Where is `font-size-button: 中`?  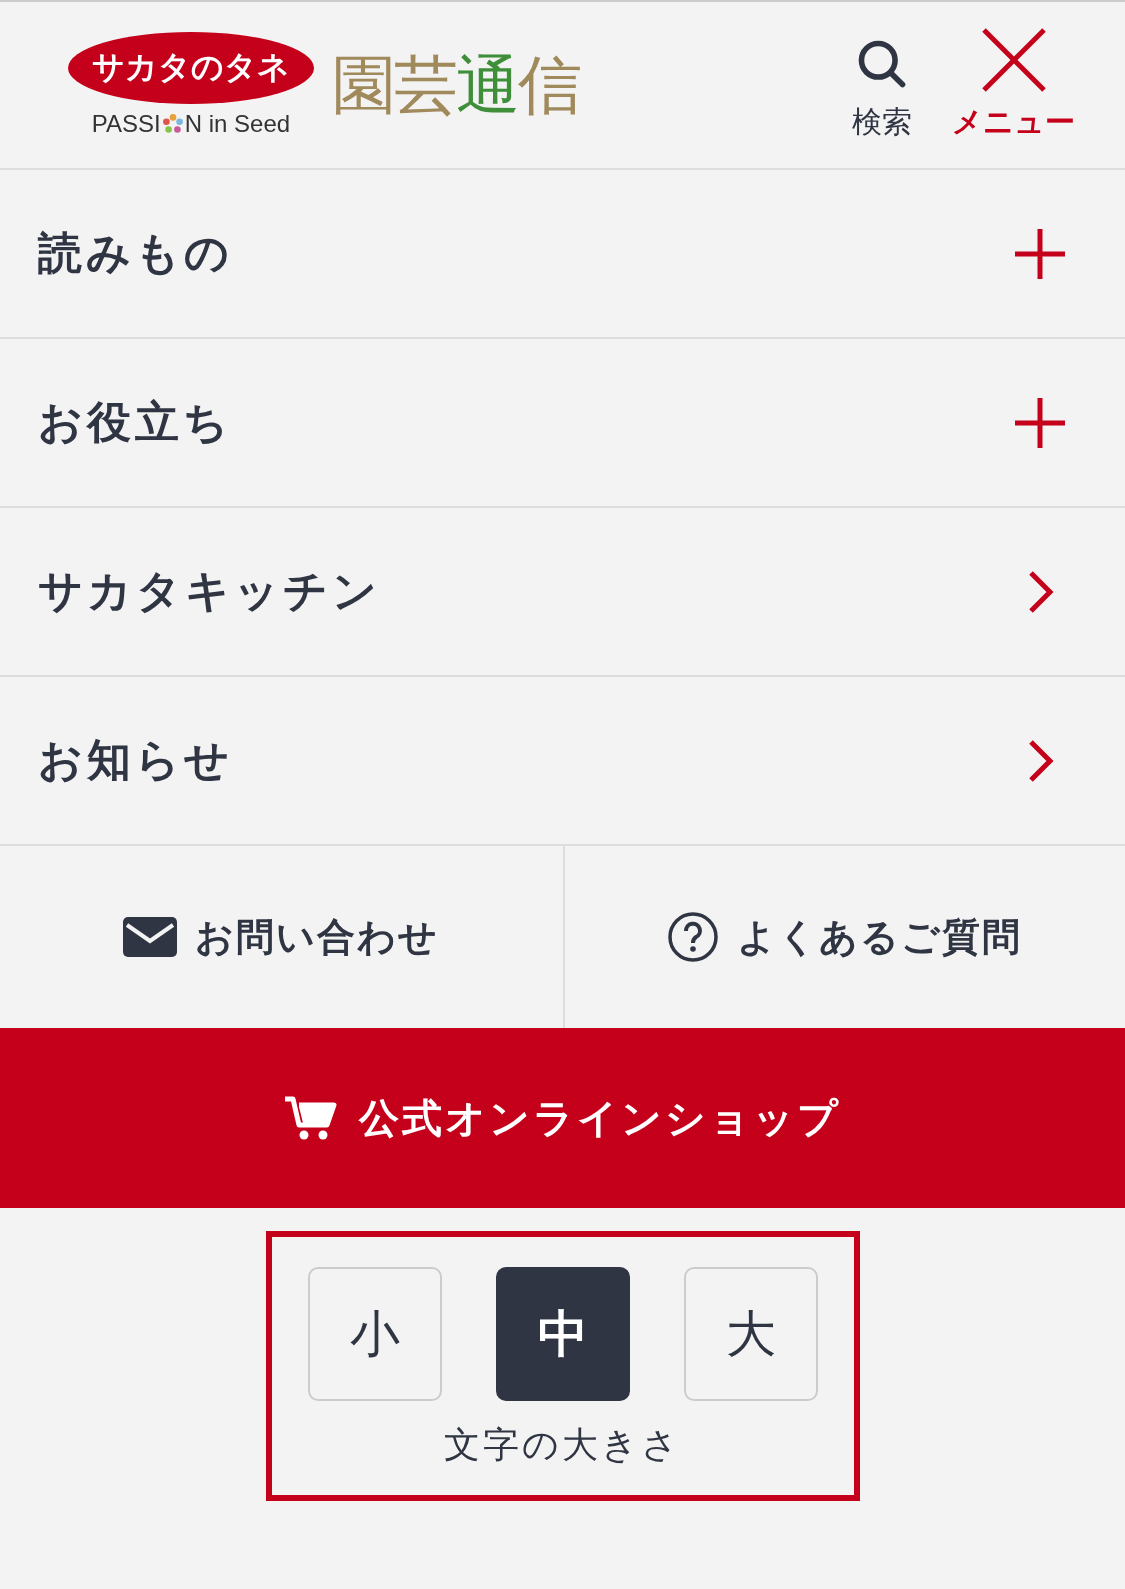 font-size-button: 中 is located at coordinates (562, 1334).